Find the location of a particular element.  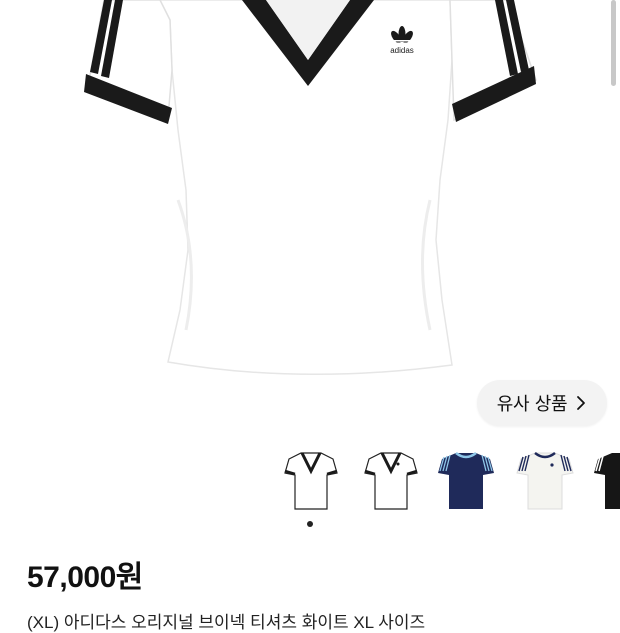

page-scrollbar is located at coordinates (613, 43).